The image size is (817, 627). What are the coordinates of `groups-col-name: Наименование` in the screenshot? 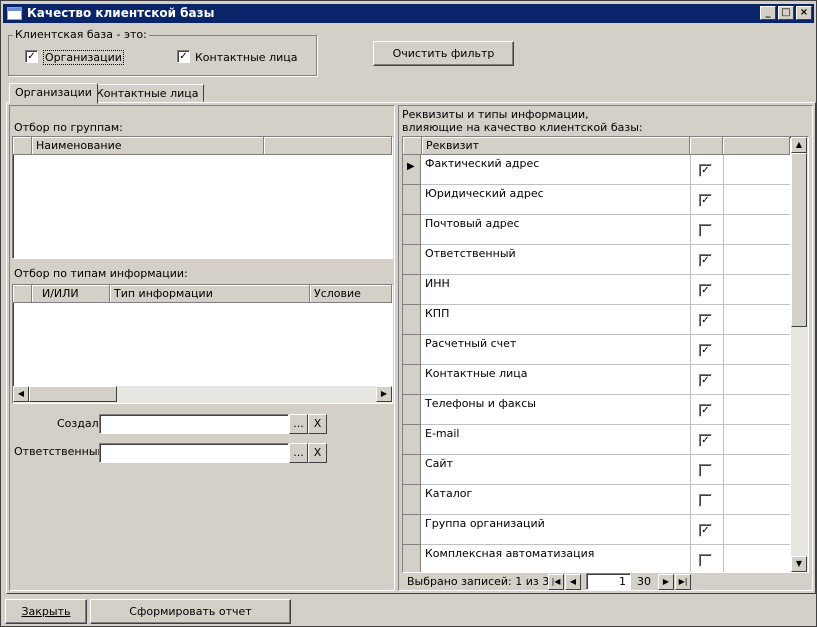 It's located at (148, 146).